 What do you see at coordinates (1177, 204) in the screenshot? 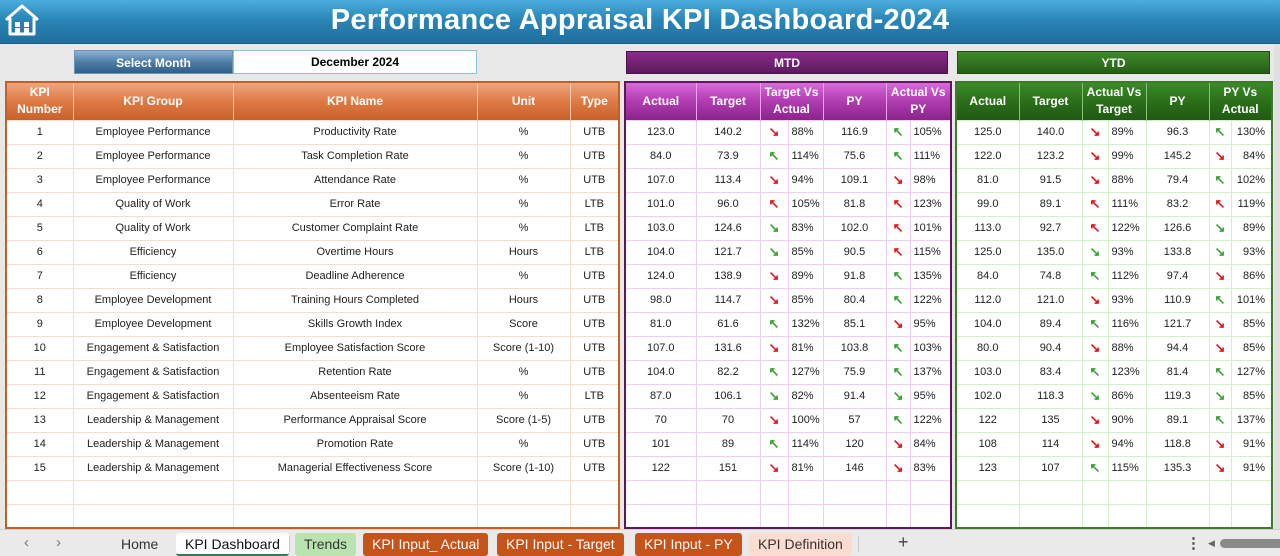
I see `ytd-py-cell: 83.2` at bounding box center [1177, 204].